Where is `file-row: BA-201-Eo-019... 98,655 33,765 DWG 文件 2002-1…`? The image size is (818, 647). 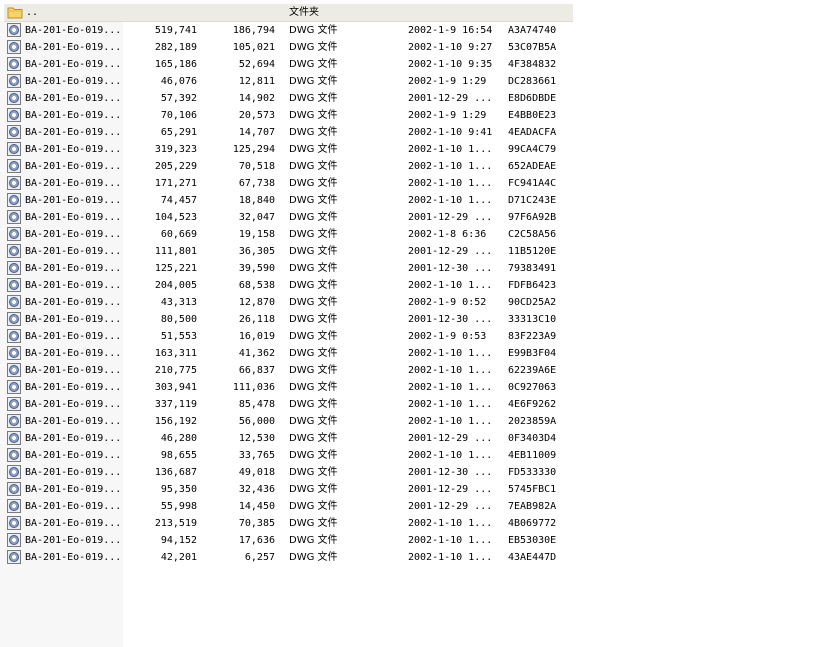
file-row: BA-201-Eo-019... 98,655 33,765 DWG 文件 2002-1… is located at coordinates (285, 455).